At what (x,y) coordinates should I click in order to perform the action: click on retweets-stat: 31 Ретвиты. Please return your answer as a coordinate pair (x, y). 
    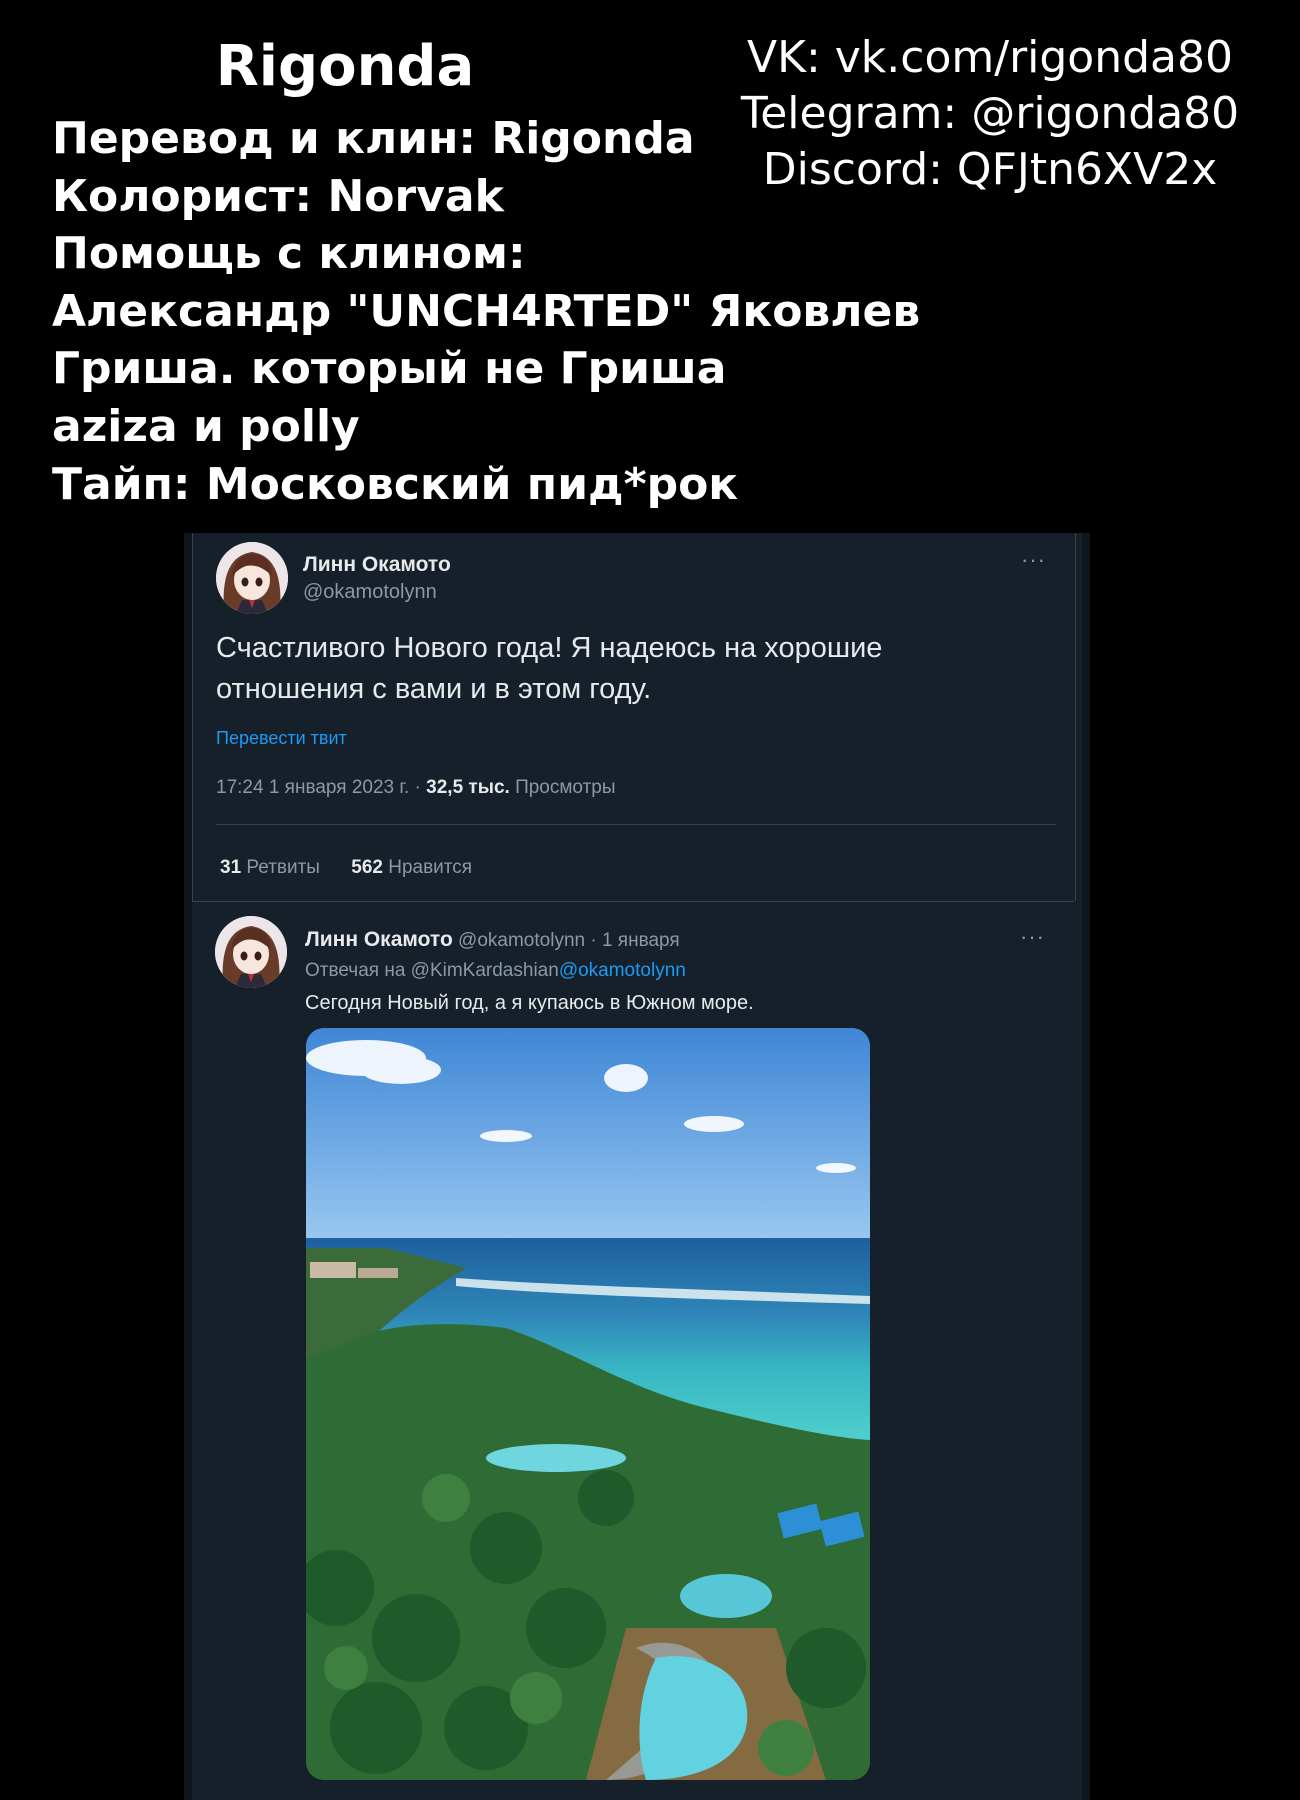
    Looking at the image, I should click on (270, 867).